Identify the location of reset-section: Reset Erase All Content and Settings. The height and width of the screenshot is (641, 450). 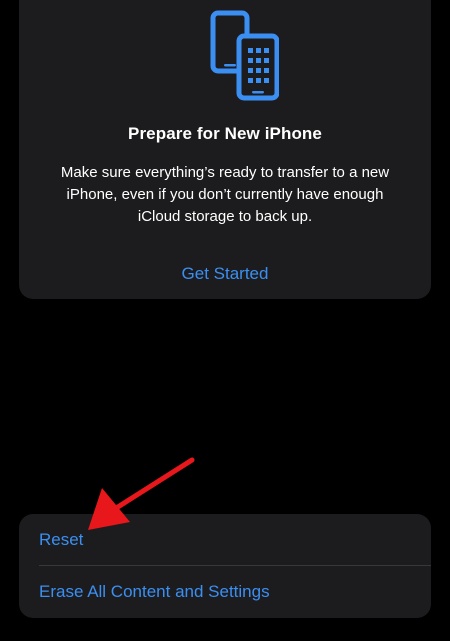
(225, 566).